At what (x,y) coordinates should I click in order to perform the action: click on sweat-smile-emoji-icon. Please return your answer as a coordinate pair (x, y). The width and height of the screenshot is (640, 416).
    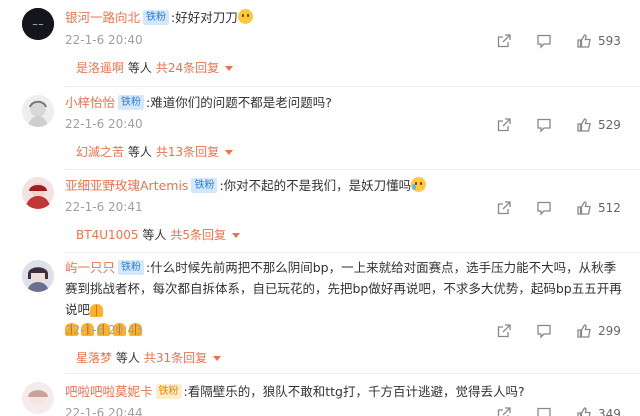
    Looking at the image, I should click on (245, 16).